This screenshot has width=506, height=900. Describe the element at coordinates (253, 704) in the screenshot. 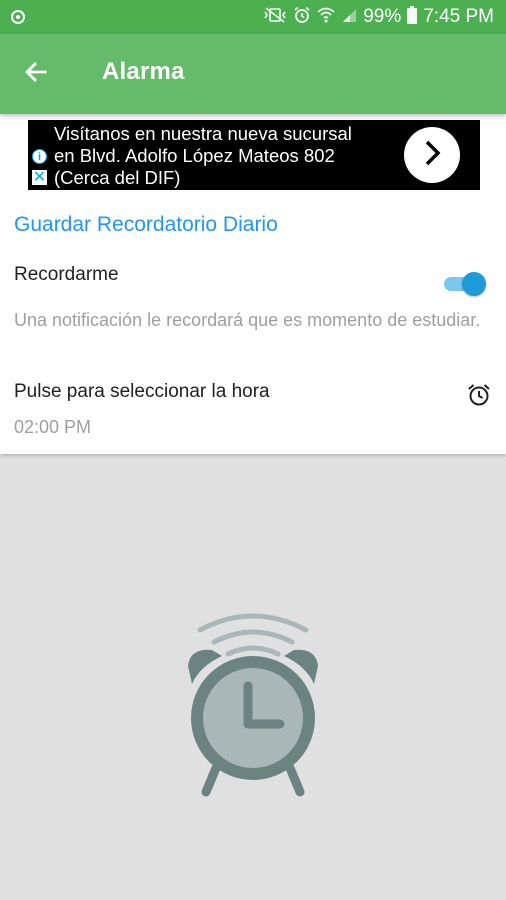

I see `ringing-alarm-clock-illustration` at that location.